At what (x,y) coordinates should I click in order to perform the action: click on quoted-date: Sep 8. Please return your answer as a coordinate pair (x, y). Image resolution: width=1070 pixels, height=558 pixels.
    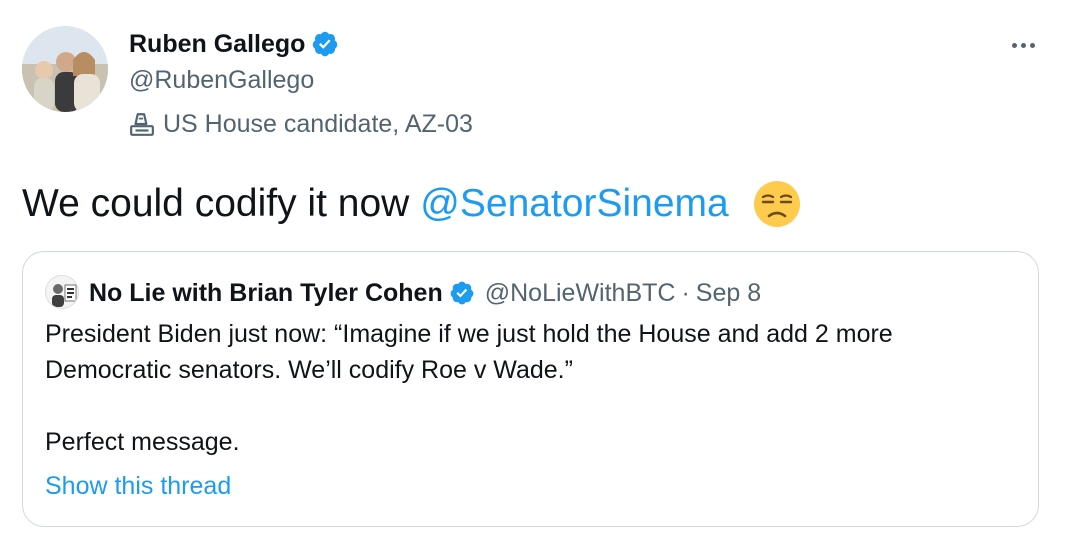
    Looking at the image, I should click on (728, 293).